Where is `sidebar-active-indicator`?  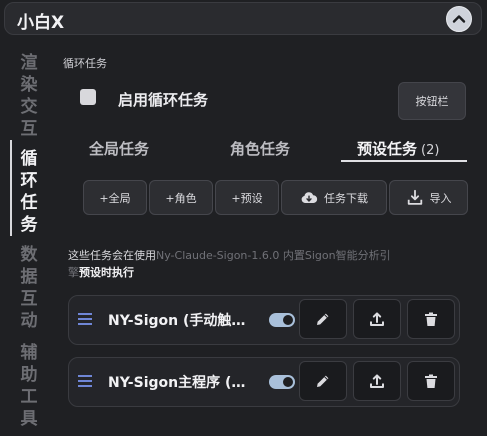 sidebar-active-indicator is located at coordinates (11, 188).